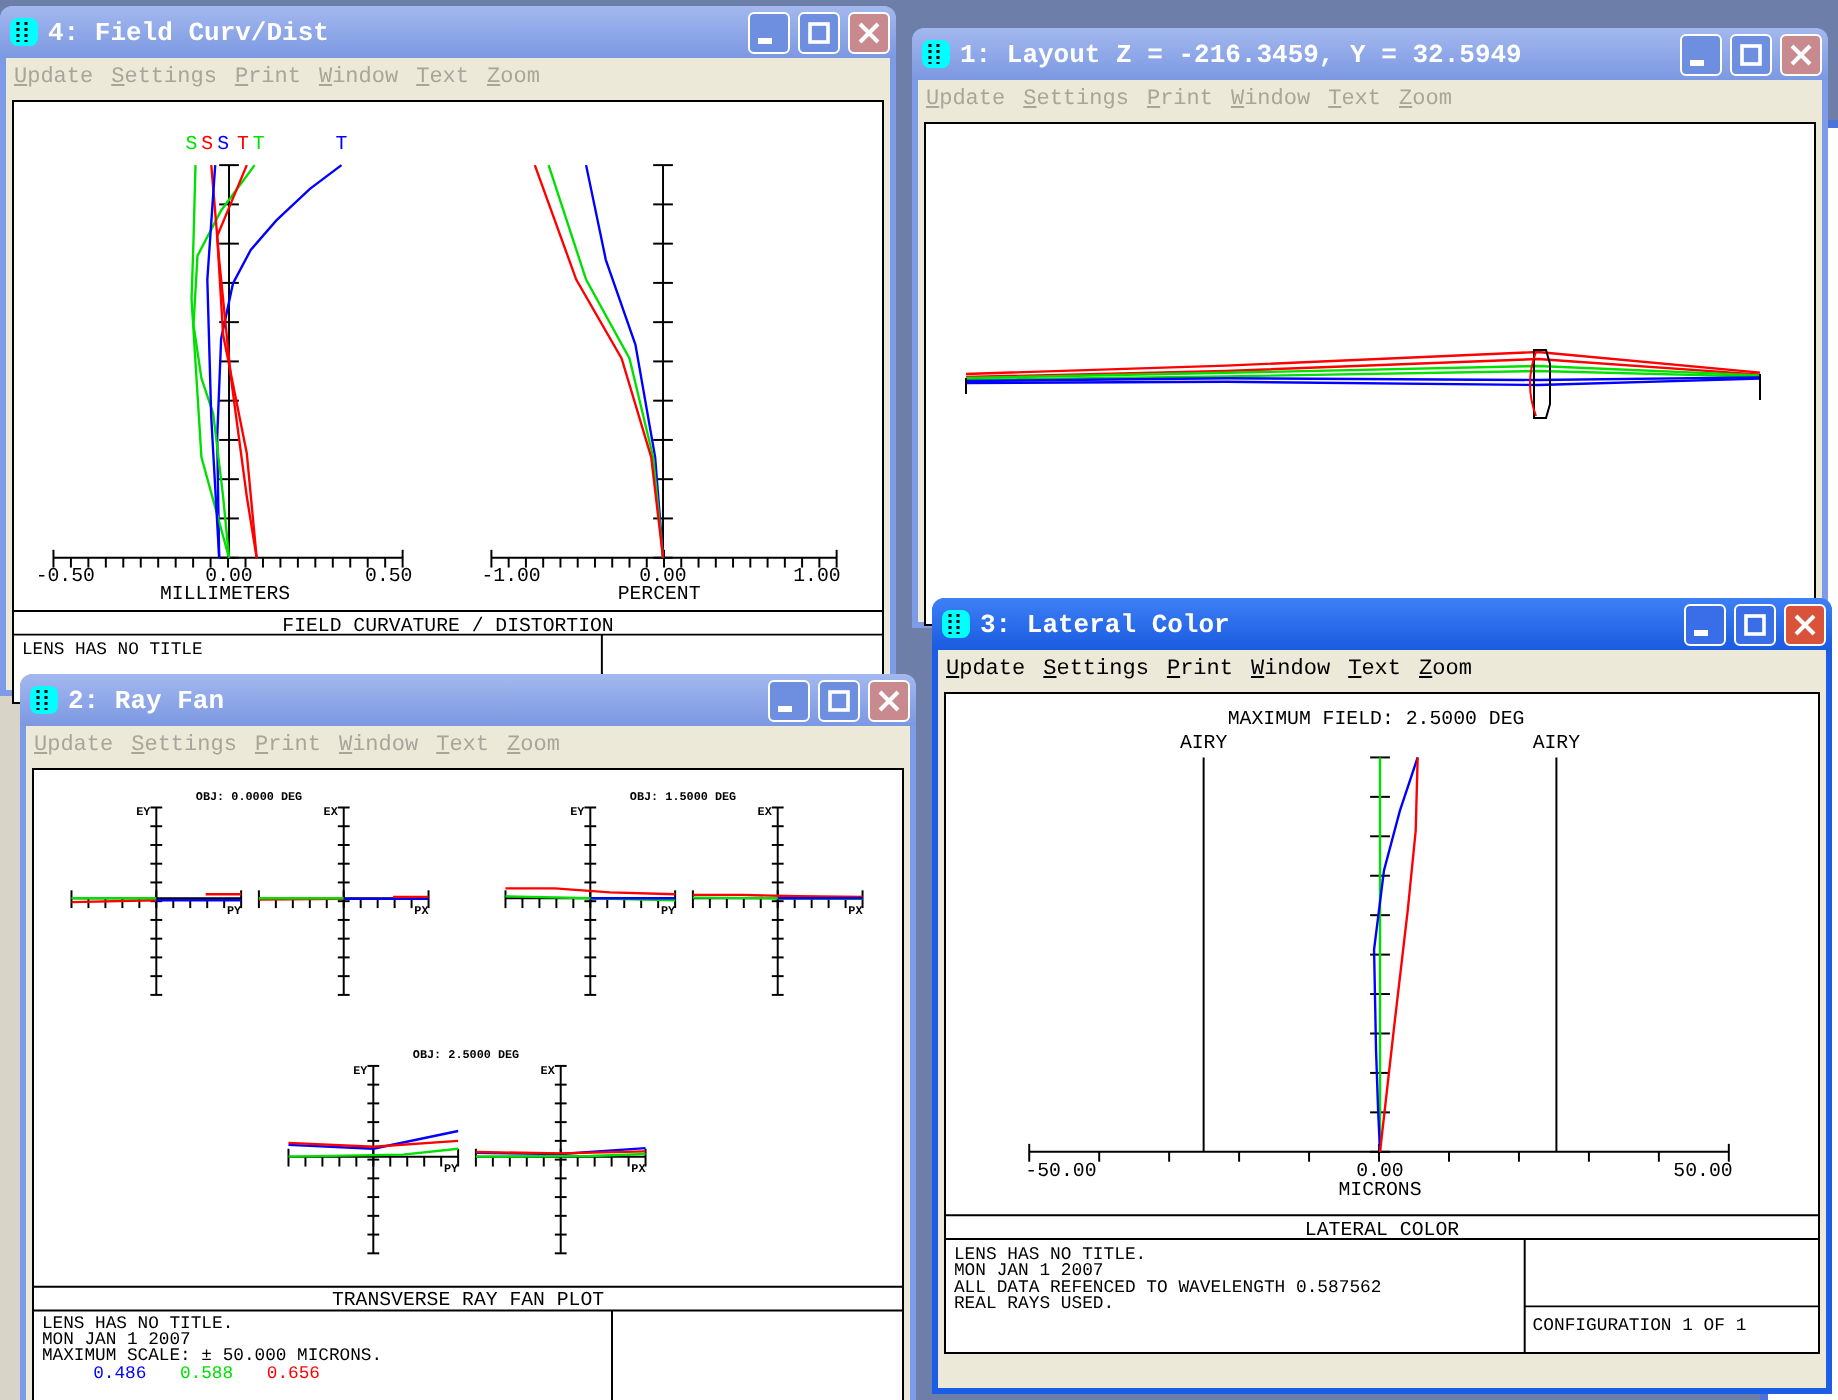 The image size is (1838, 1400). Describe the element at coordinates (511, 576) in the screenshot. I see `tick-label: -1.00` at that location.